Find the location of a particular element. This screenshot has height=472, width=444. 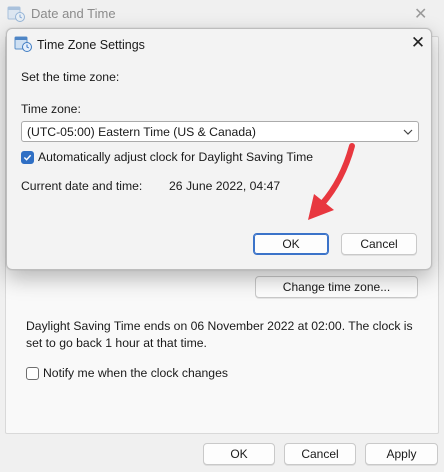

current-datetime-value: 26 June 2022, 04:47 is located at coordinates (225, 186).